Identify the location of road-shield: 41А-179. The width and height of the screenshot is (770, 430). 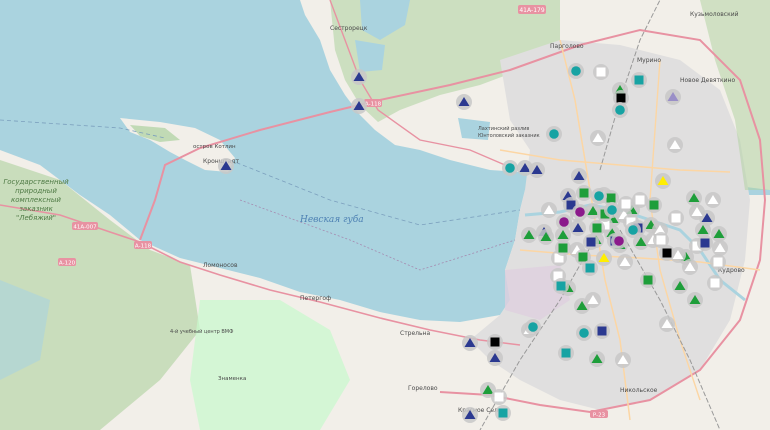
(532, 9).